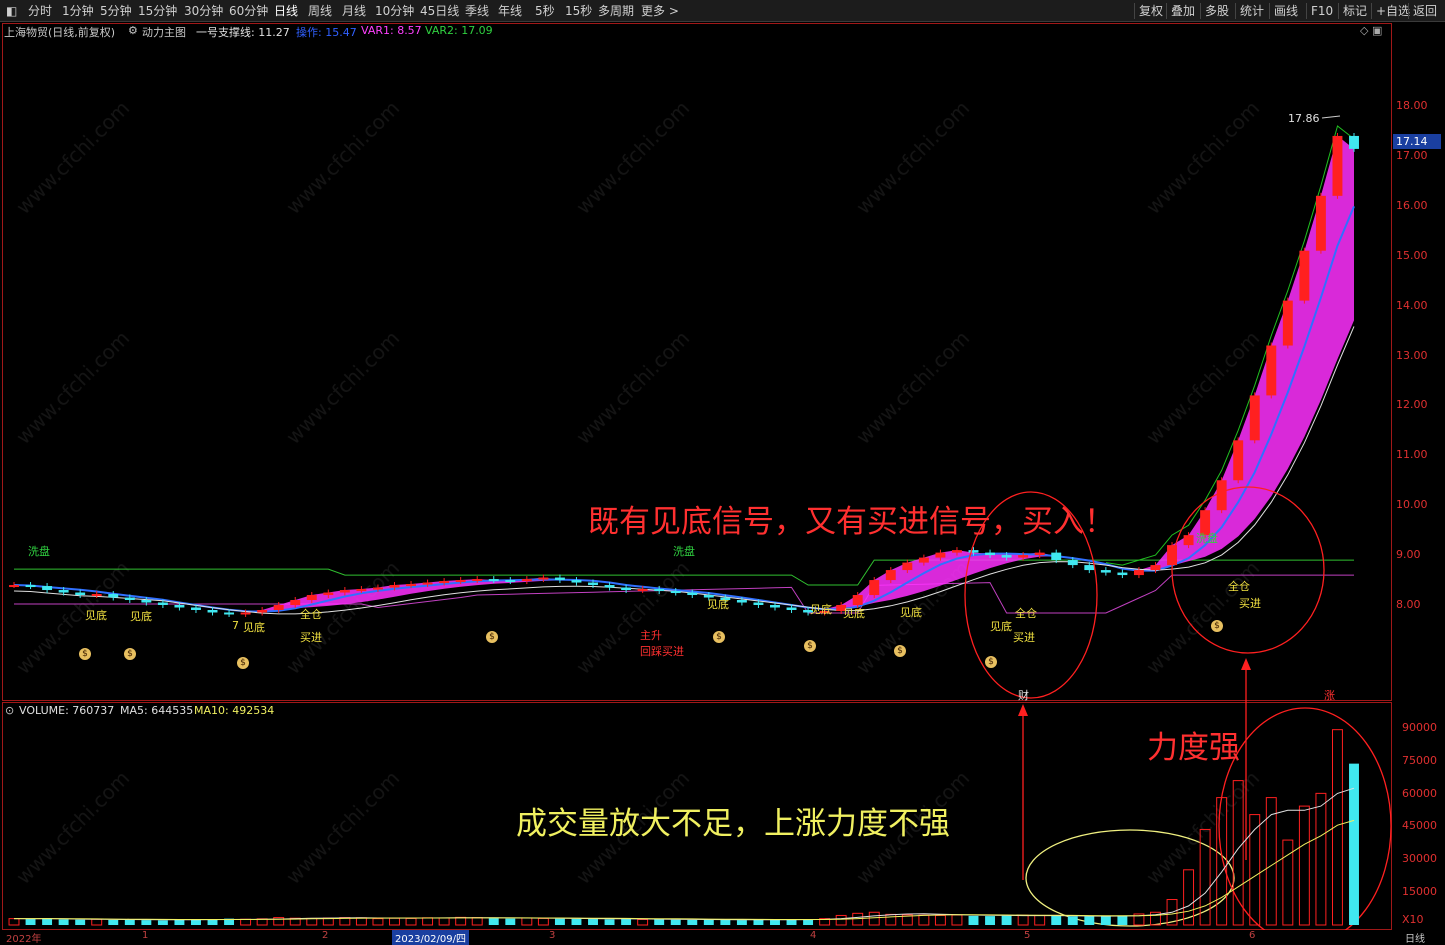  Describe the element at coordinates (1419, 793) in the screenshot. I see `volume-tick-label: 60000` at that location.